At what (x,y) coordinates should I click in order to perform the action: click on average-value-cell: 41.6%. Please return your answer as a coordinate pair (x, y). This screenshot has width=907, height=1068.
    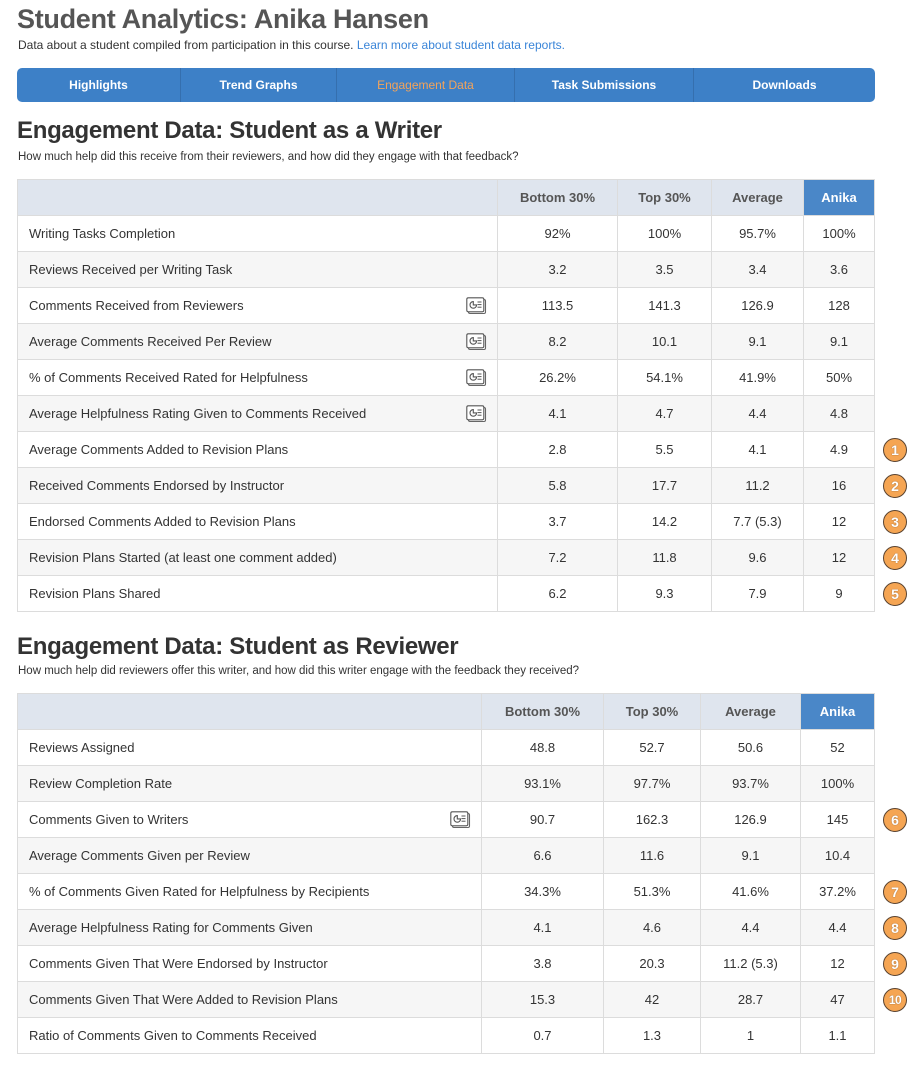
    Looking at the image, I should click on (750, 891).